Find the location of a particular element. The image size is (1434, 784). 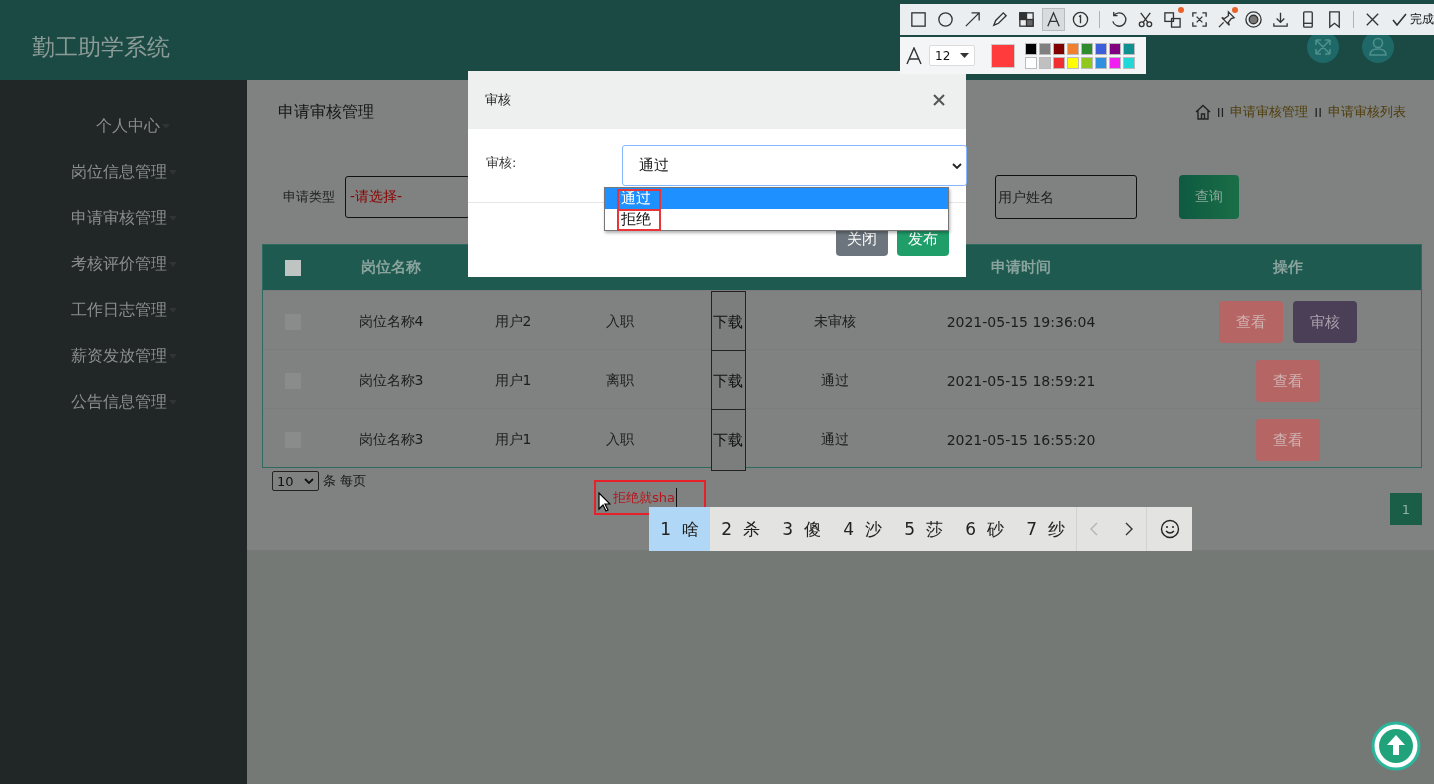

sidebar-item: 考核评价管理 is located at coordinates (123, 264).